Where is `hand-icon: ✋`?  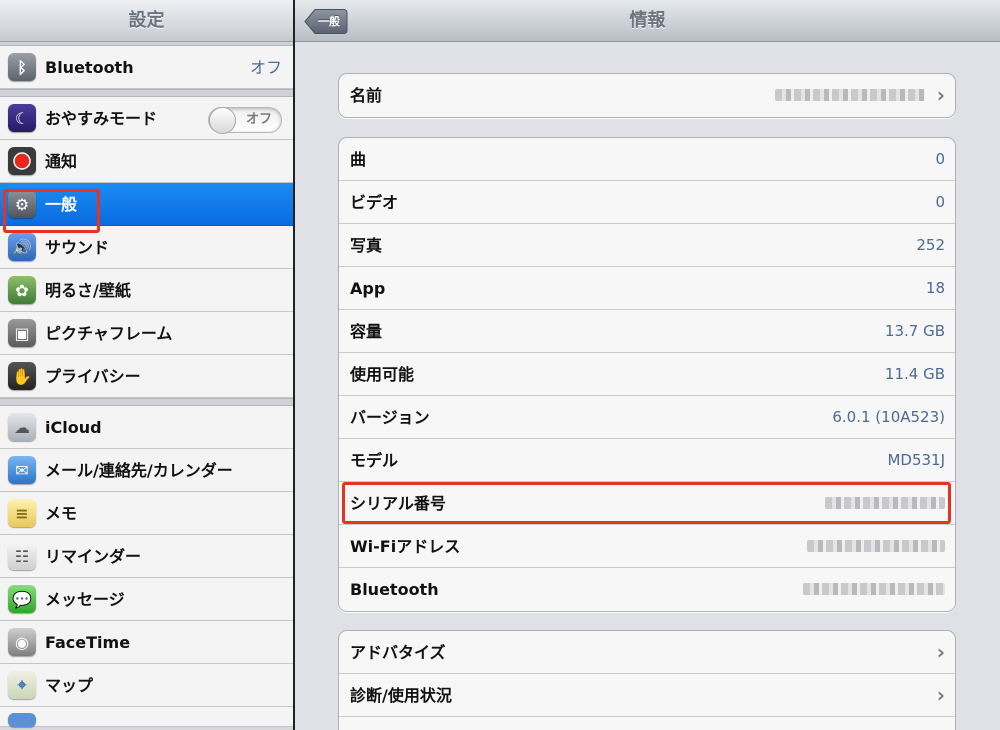
hand-icon: ✋ is located at coordinates (22, 376).